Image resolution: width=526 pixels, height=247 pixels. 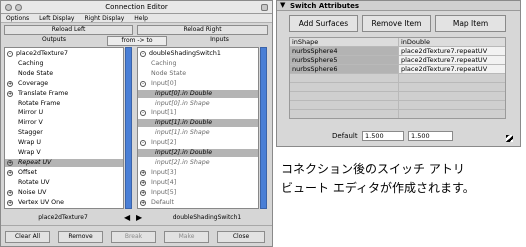 I want to click on right-list-item: - Input[2], so click(x=198, y=143).